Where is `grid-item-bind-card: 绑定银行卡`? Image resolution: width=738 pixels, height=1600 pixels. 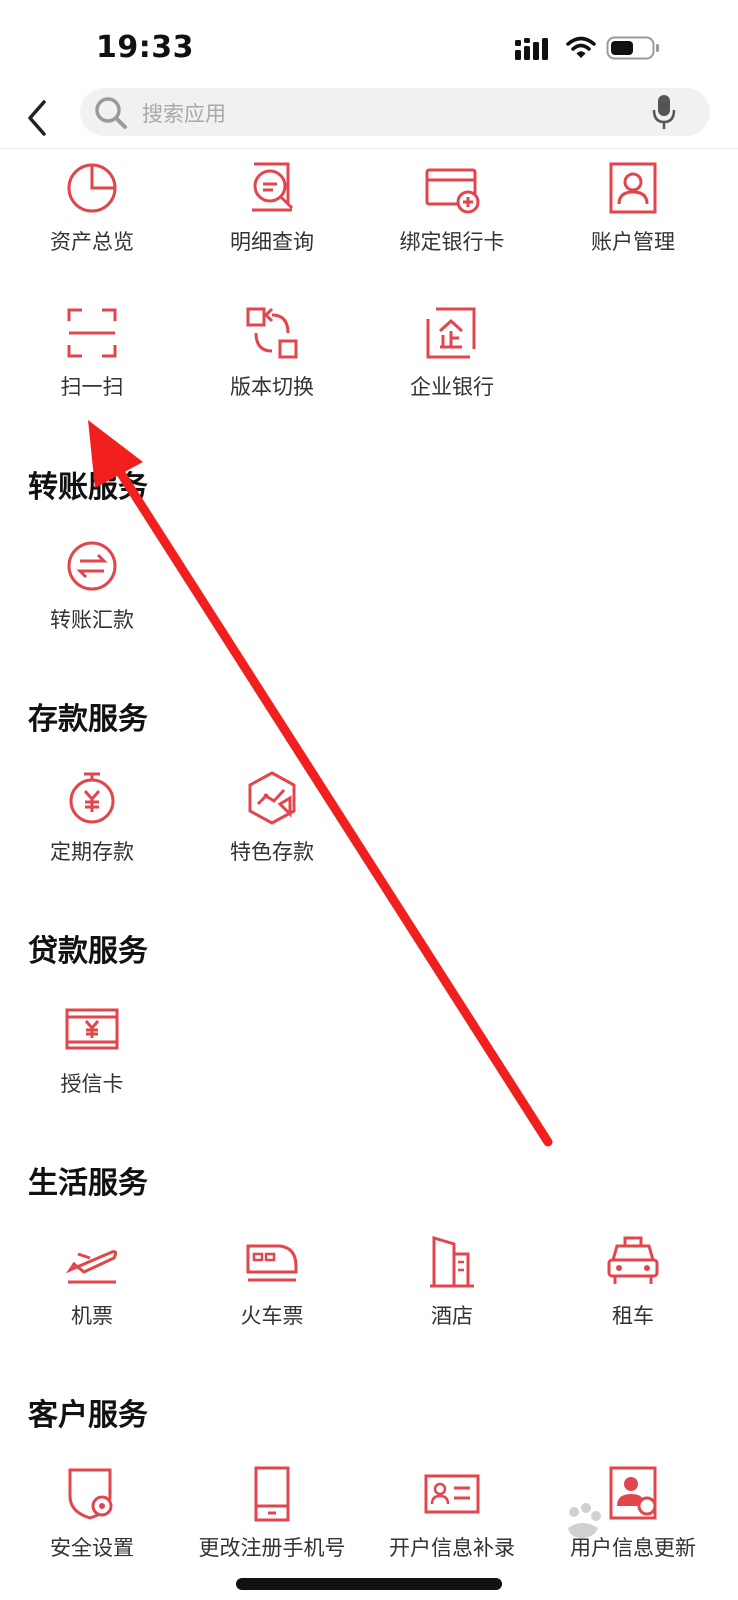 grid-item-bind-card: 绑定银行卡 is located at coordinates (452, 220).